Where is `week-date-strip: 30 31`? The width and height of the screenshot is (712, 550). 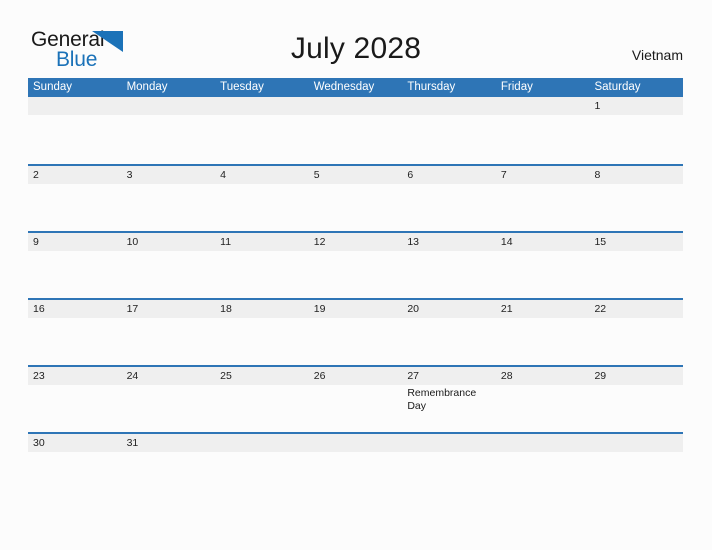 week-date-strip: 30 31 is located at coordinates (355, 443).